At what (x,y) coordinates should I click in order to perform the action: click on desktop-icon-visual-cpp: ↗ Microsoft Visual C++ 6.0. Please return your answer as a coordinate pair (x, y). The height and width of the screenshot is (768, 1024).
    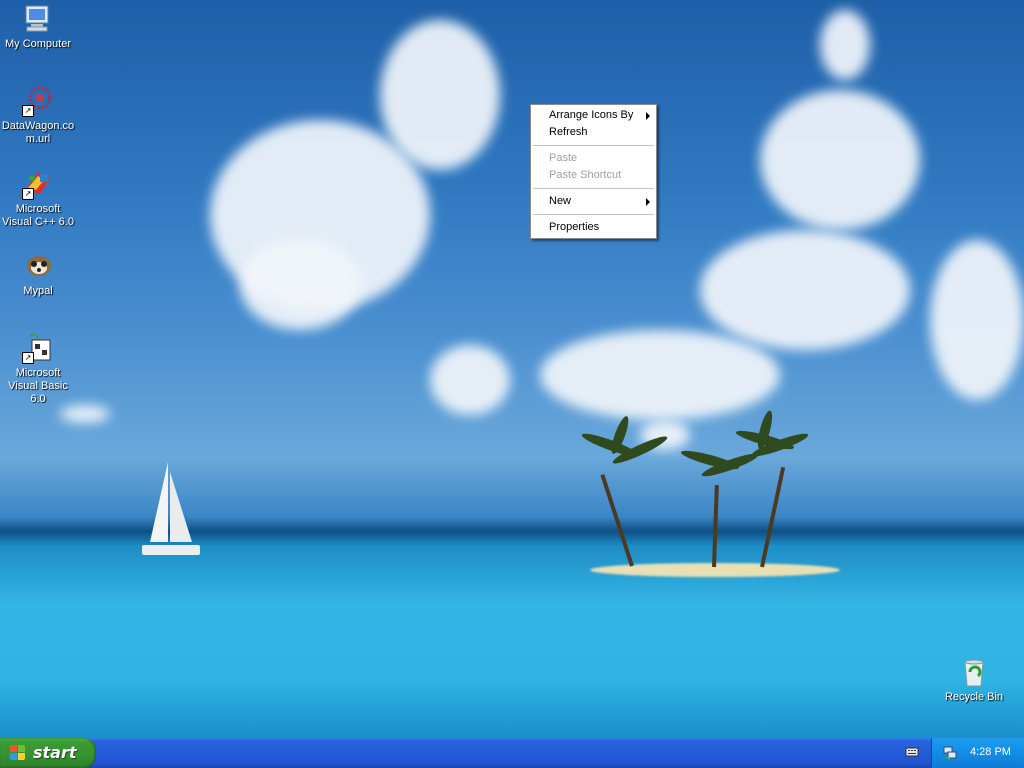
    Looking at the image, I should click on (38, 198).